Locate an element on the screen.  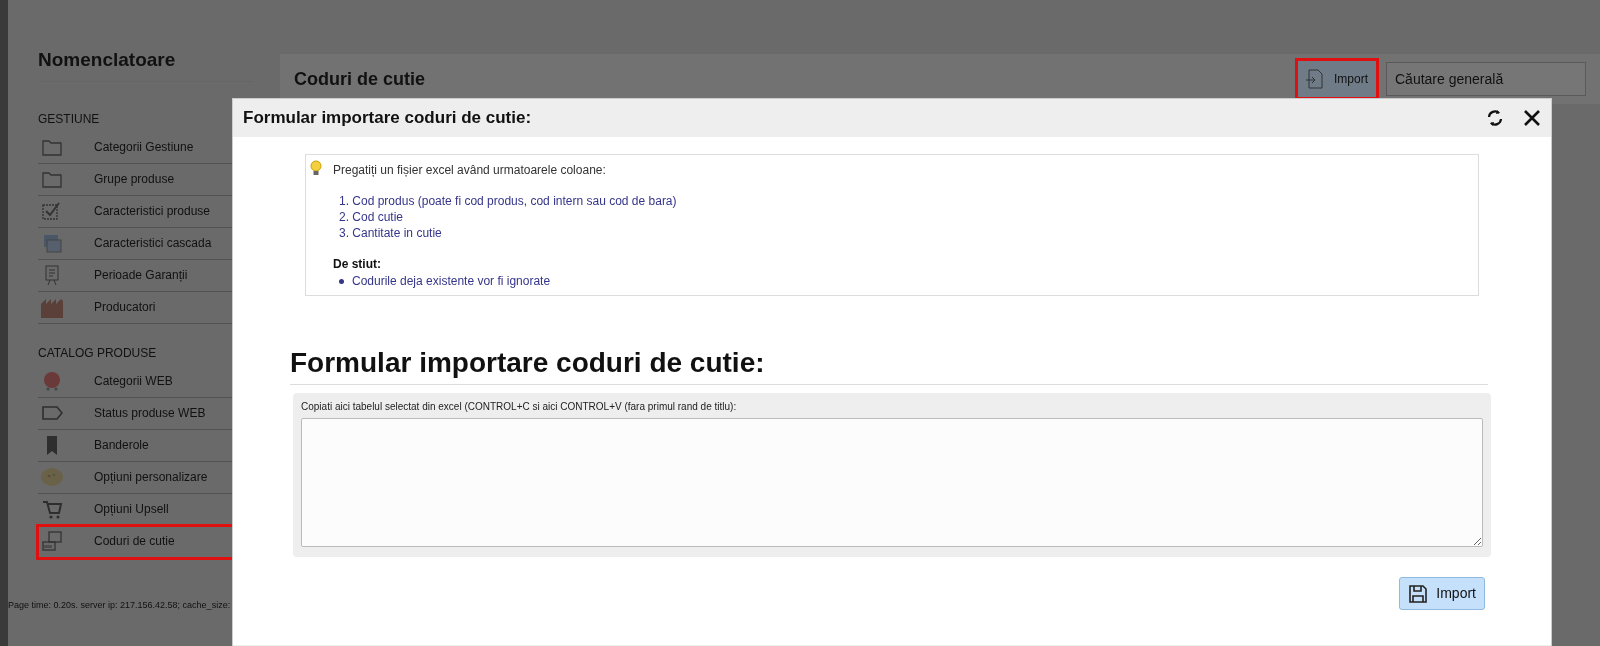
bullet-icon is located at coordinates (341, 281).